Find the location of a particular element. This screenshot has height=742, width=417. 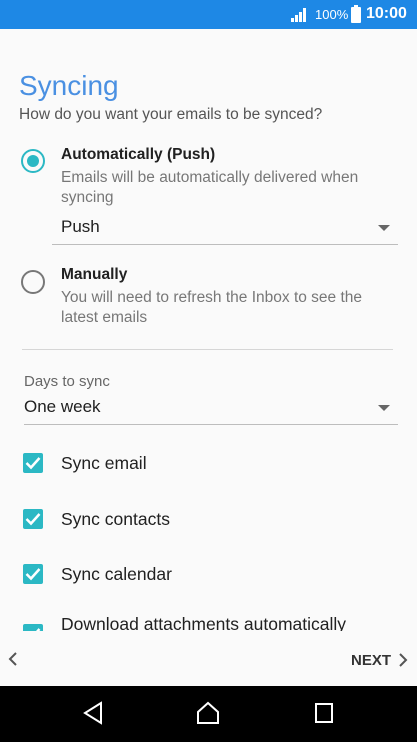

battery-percent: 100% is located at coordinates (332, 14).